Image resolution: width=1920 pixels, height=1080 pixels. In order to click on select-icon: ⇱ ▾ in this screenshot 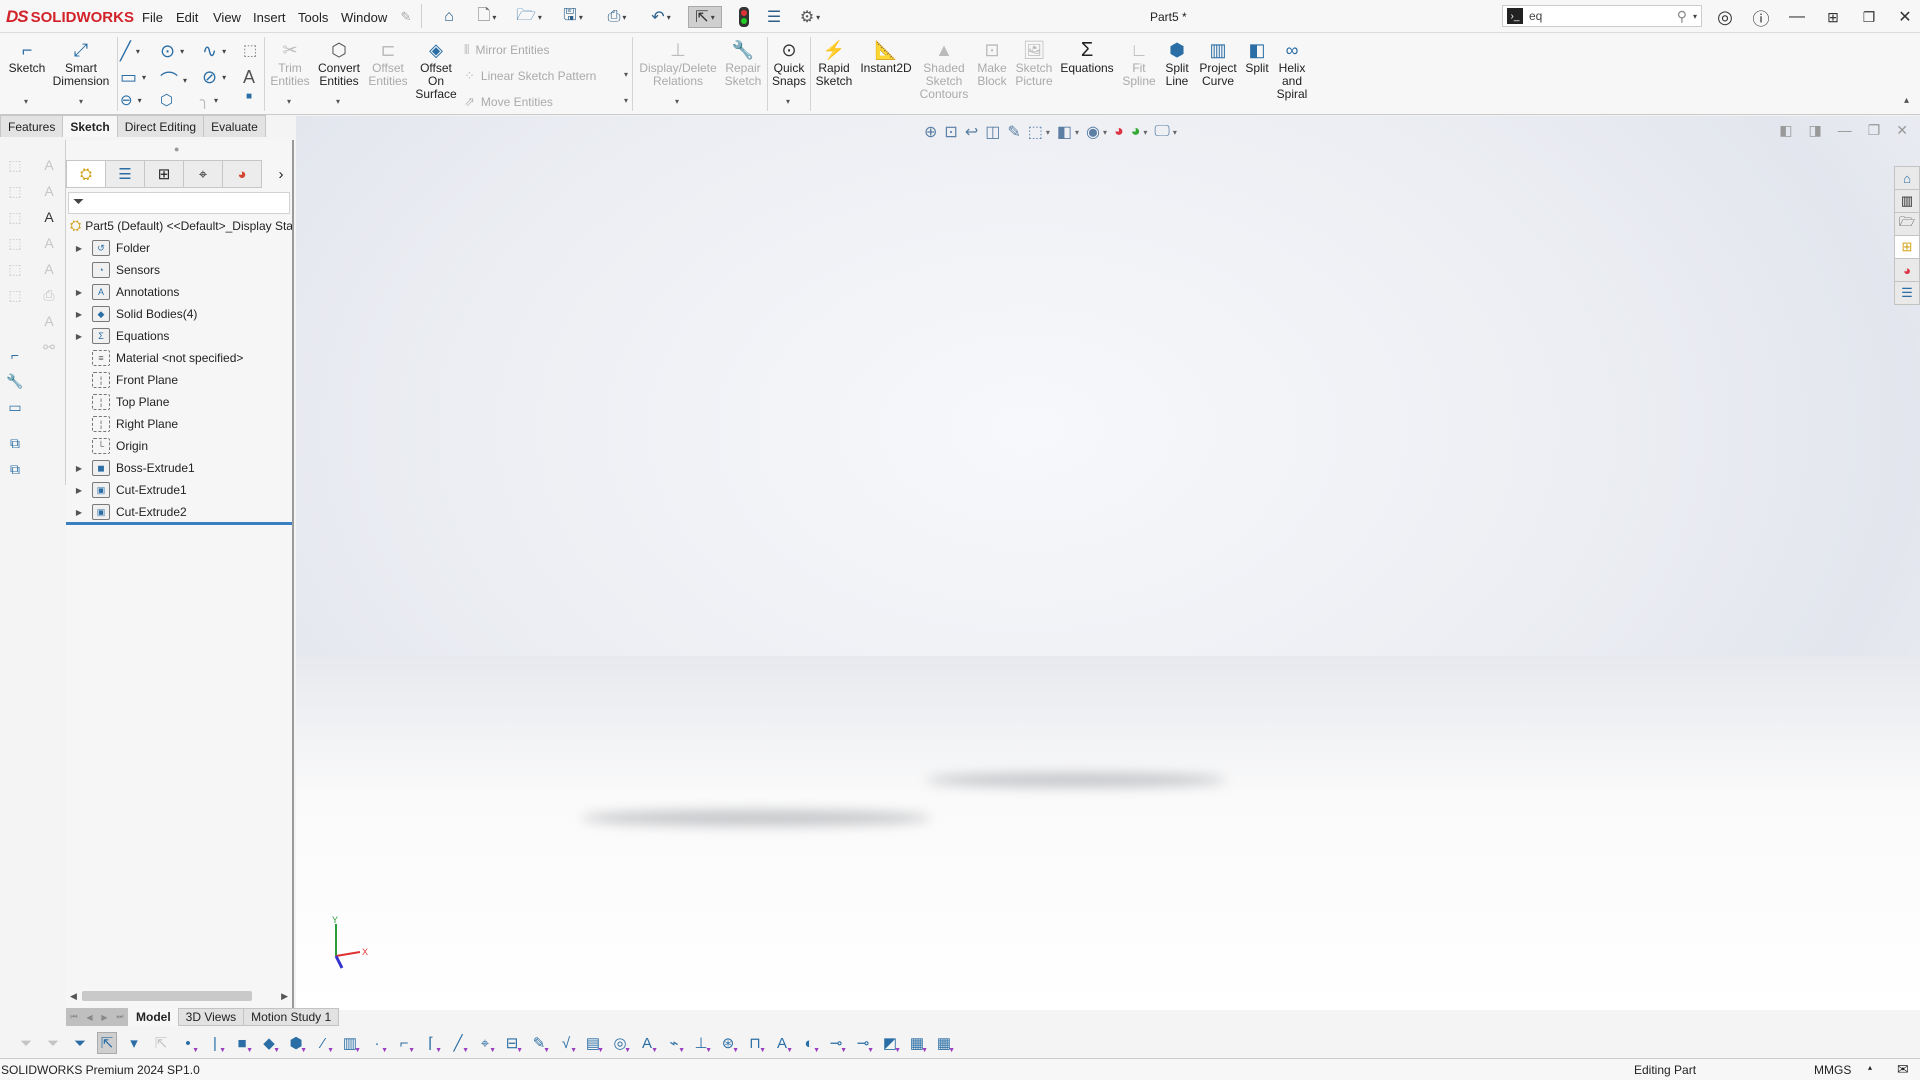, I will do `click(705, 17)`.